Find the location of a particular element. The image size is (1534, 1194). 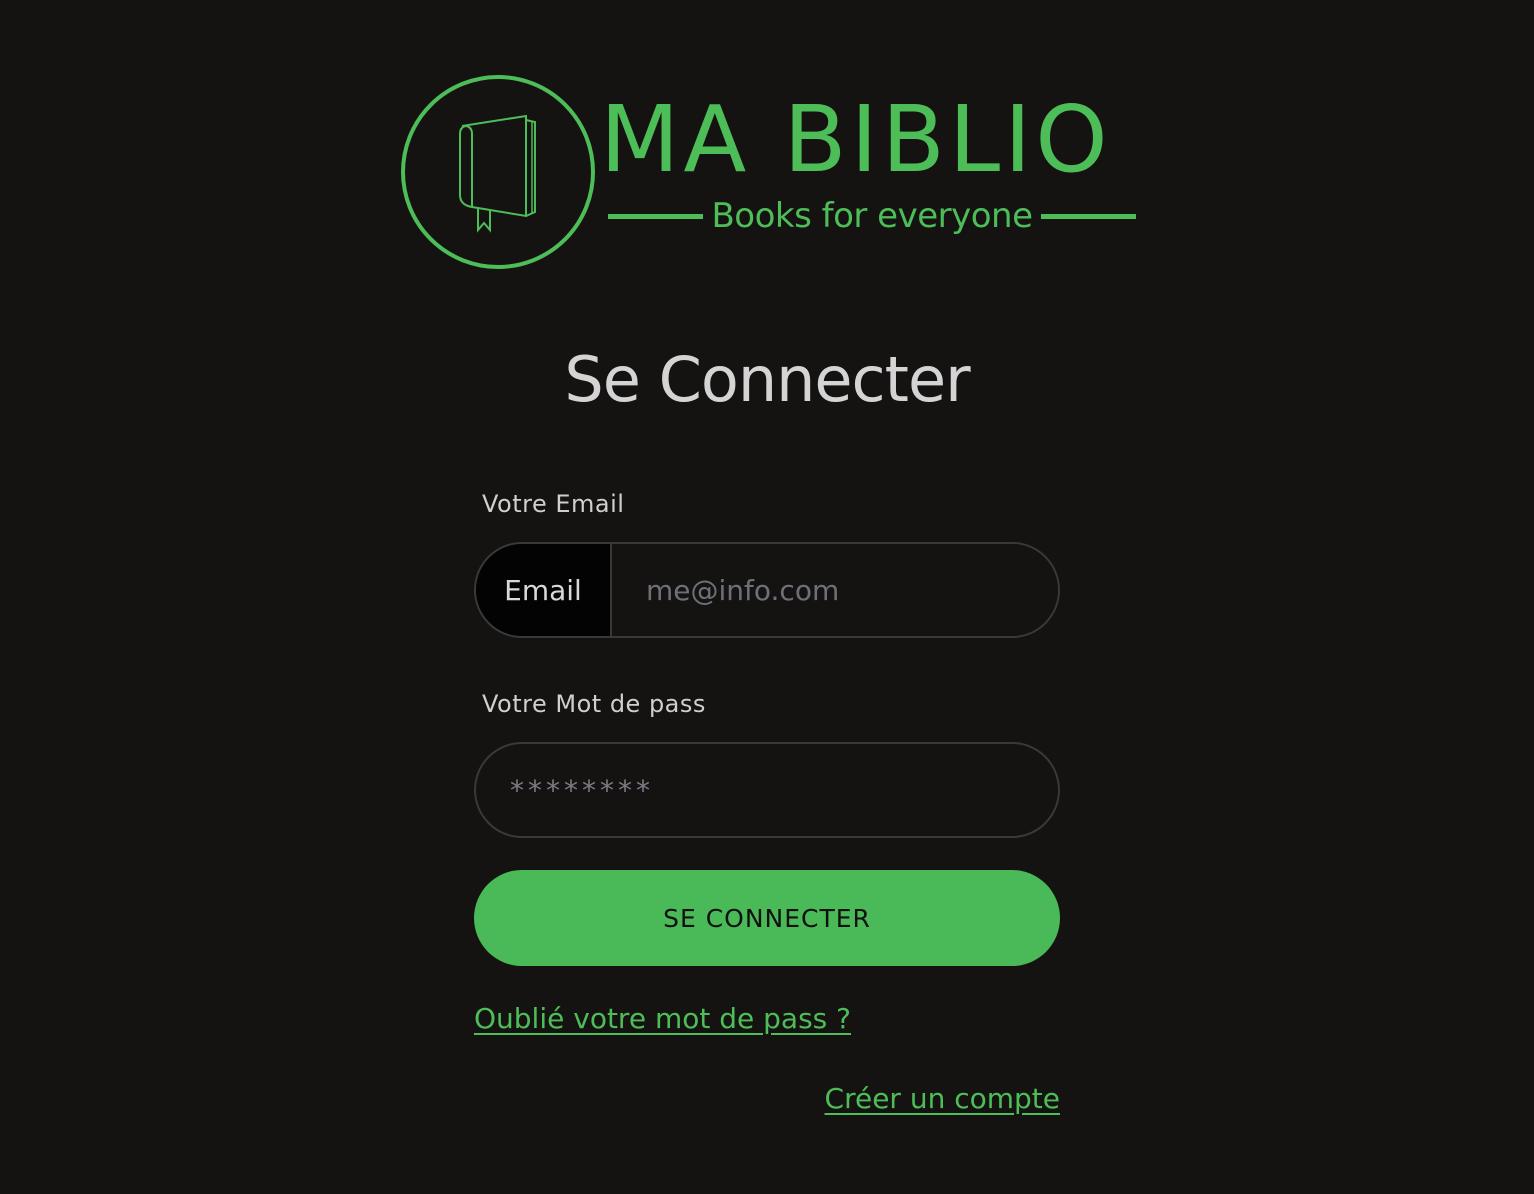

email-addon: Email is located at coordinates (544, 590).